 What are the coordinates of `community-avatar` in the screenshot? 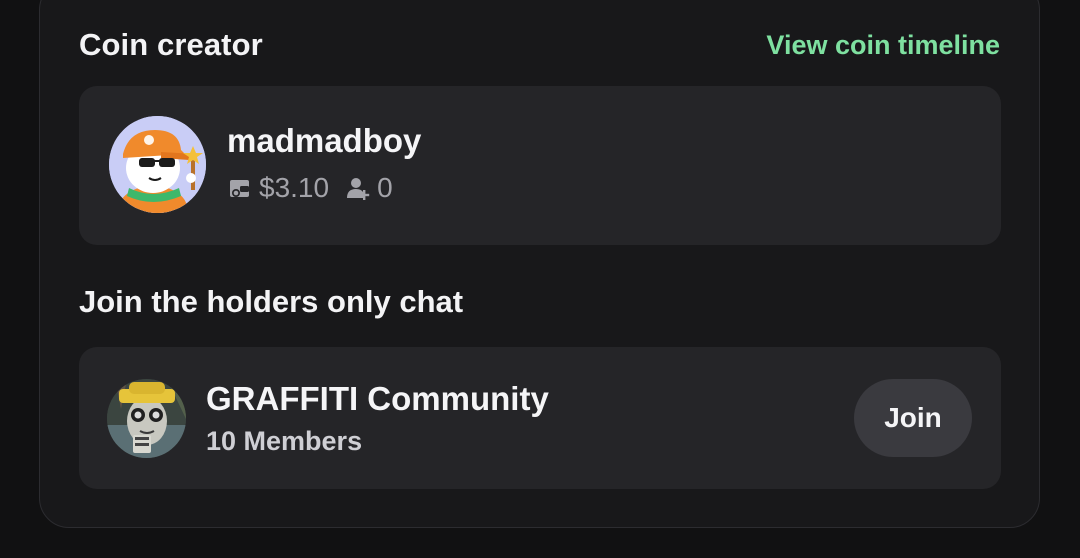 It's located at (146, 418).